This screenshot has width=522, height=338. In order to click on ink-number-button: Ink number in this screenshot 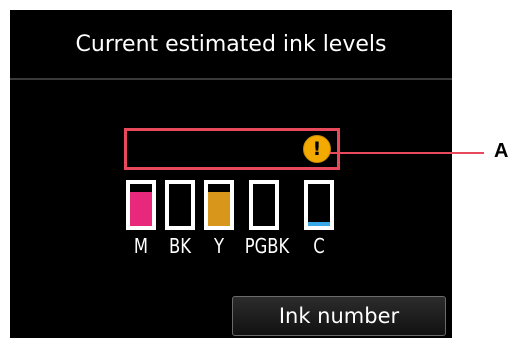, I will do `click(339, 316)`.